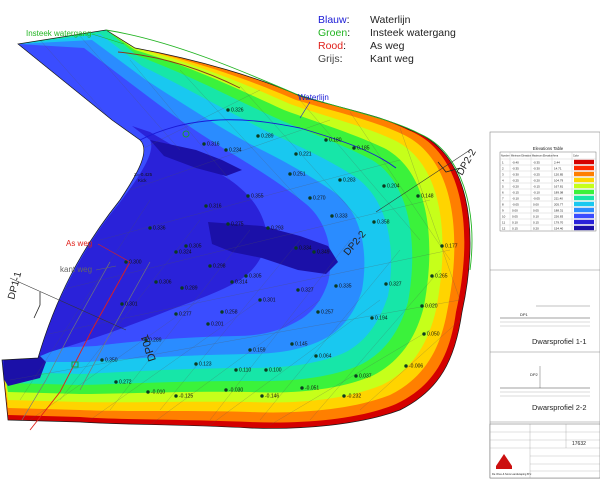 This screenshot has width=600, height=480. What do you see at coordinates (15, 285) in the screenshot?
I see `dp1-1-label: DP1-1` at bounding box center [15, 285].